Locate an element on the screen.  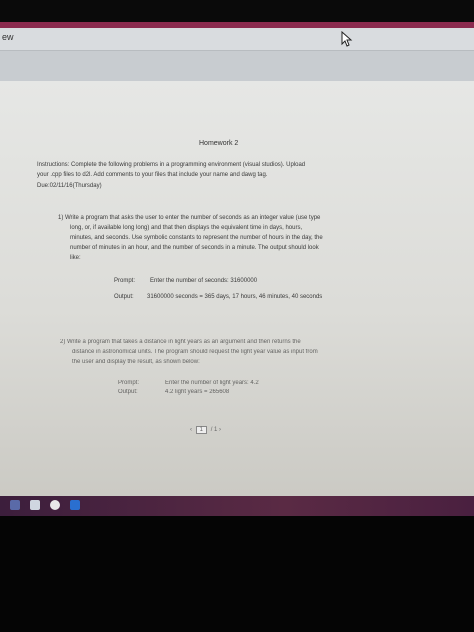
file-explorer-icon is located at coordinates (15, 505).